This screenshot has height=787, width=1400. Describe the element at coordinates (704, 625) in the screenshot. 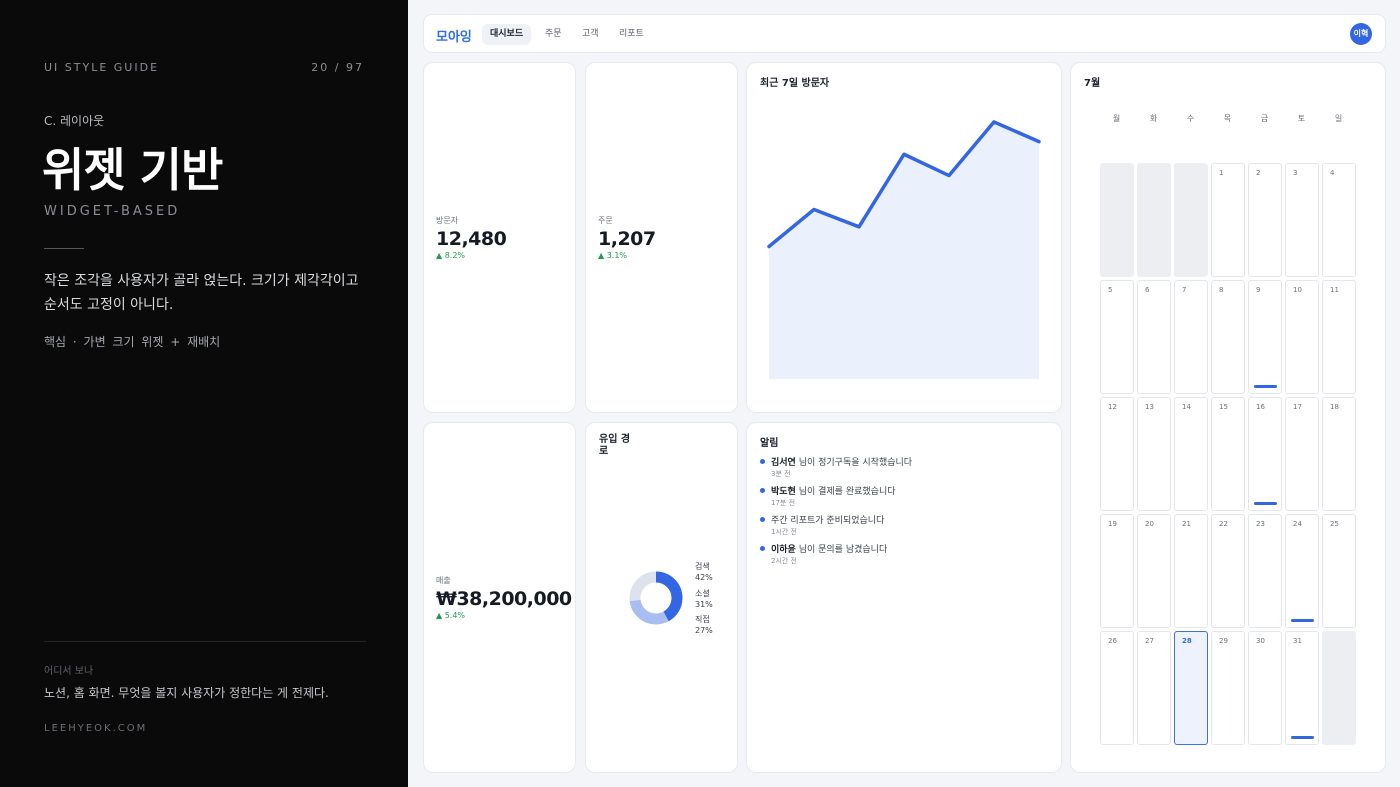

I see `legend-direct: 직접 27%` at that location.